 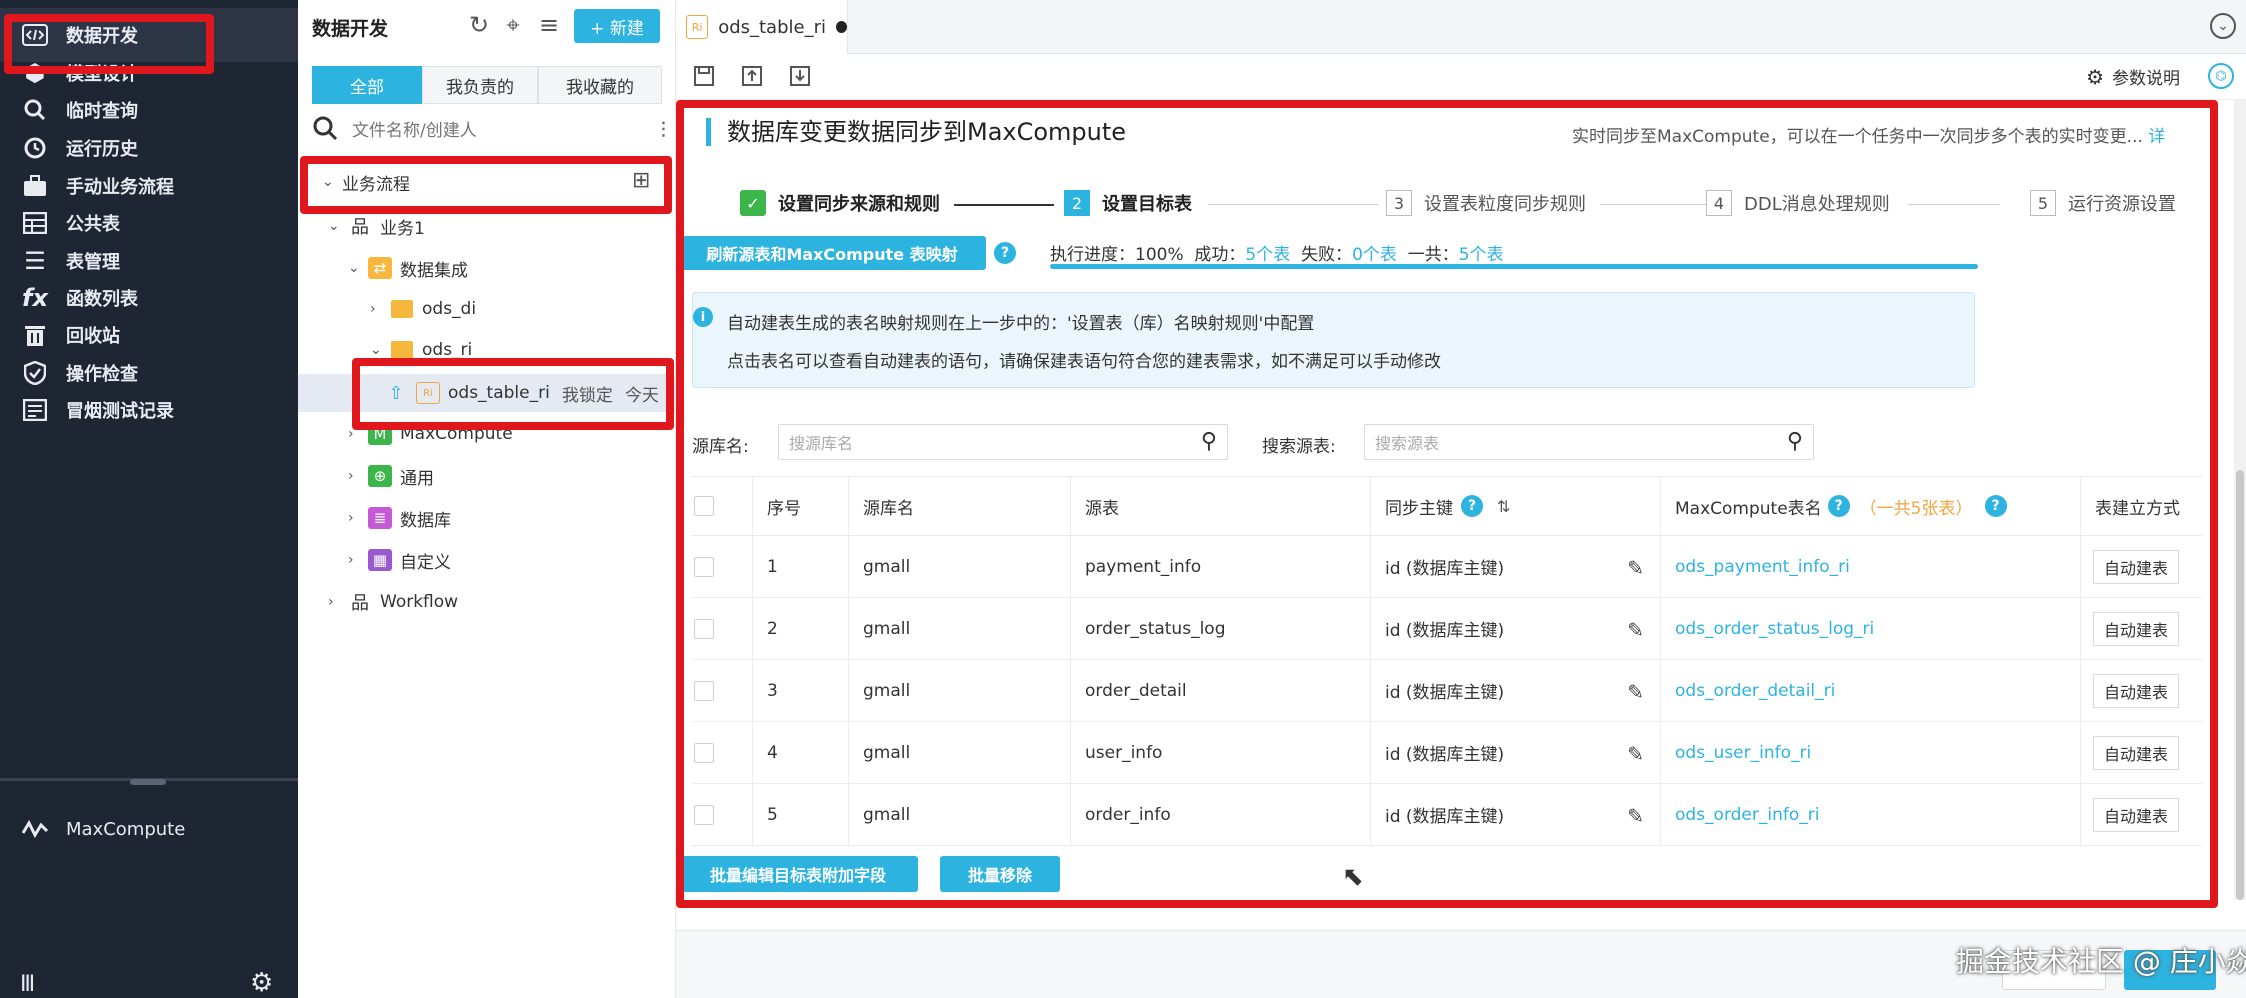 What do you see at coordinates (1003, 442) in the screenshot?
I see `source-db-search: 搜源库名 ⚲` at bounding box center [1003, 442].